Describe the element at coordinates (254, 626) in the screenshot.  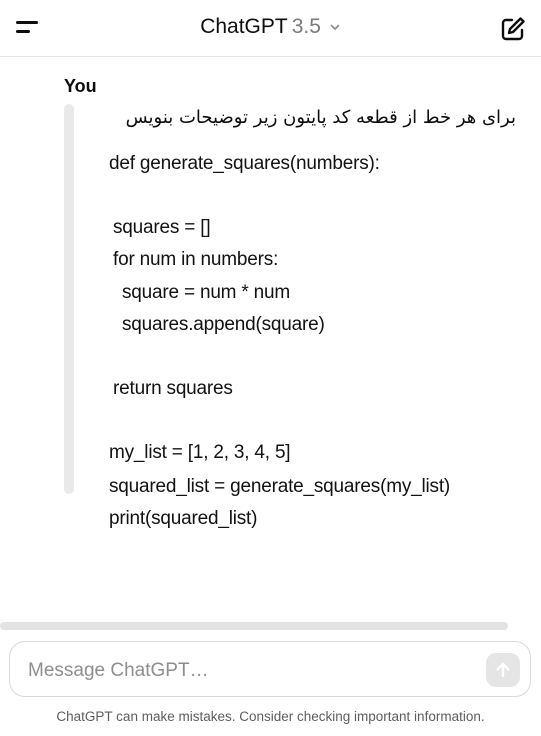
I see `horizontal-scrollbar` at that location.